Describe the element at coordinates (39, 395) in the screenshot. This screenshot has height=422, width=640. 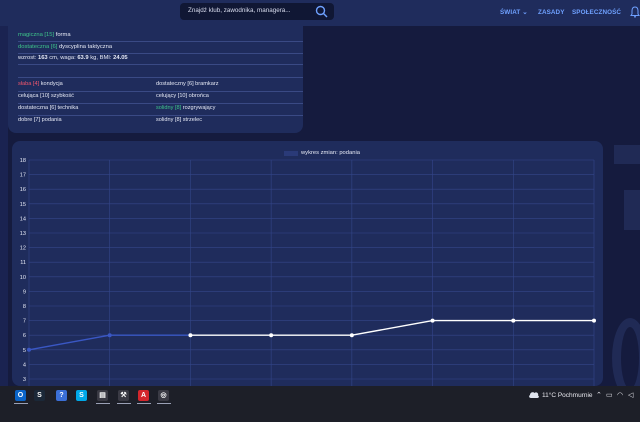
I see `steam-icon: S` at that location.